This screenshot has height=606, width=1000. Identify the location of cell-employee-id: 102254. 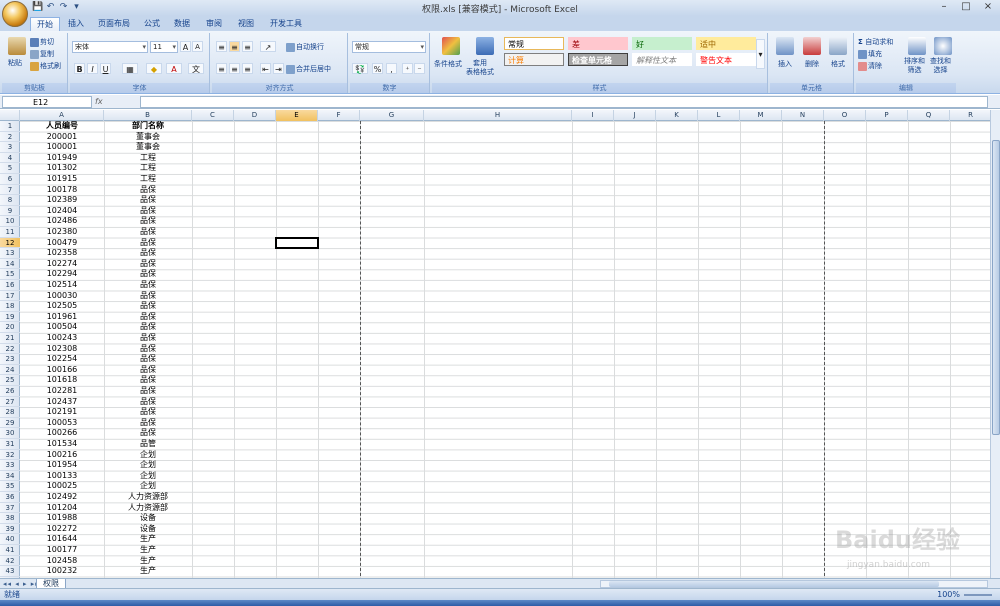
(62, 359).